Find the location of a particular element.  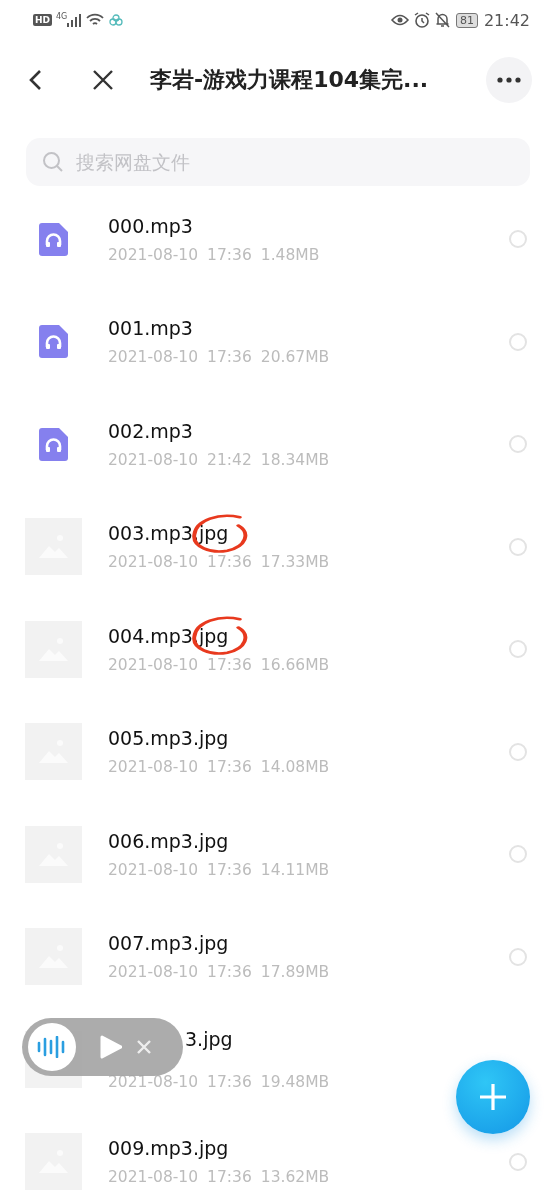

clock-time: 21:42 is located at coordinates (506, 20).